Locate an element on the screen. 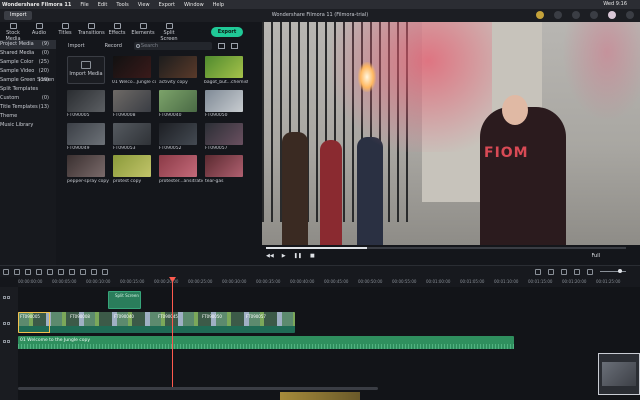 The image size is (640, 400). category-shared-media: Shared Media (0) is located at coordinates (28, 53).